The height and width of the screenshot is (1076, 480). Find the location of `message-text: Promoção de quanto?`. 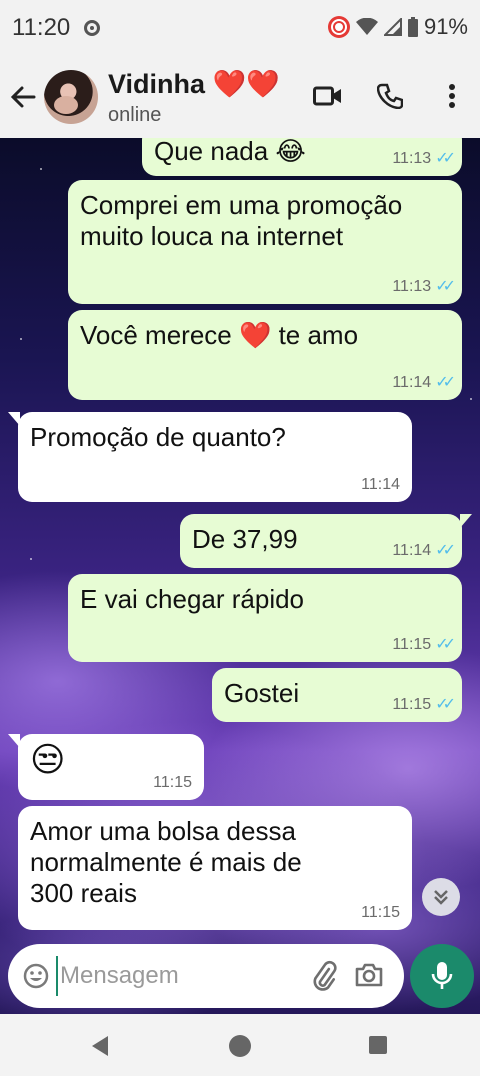

message-text: Promoção de quanto? is located at coordinates (158, 437).